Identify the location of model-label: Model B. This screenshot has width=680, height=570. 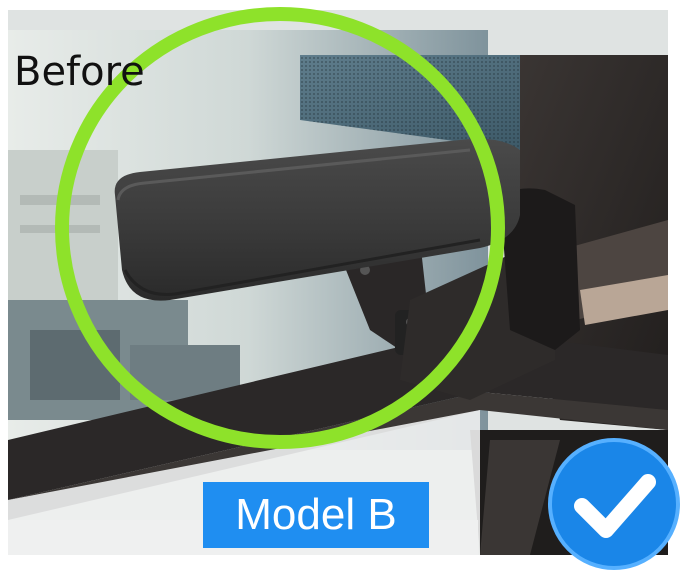
(316, 514).